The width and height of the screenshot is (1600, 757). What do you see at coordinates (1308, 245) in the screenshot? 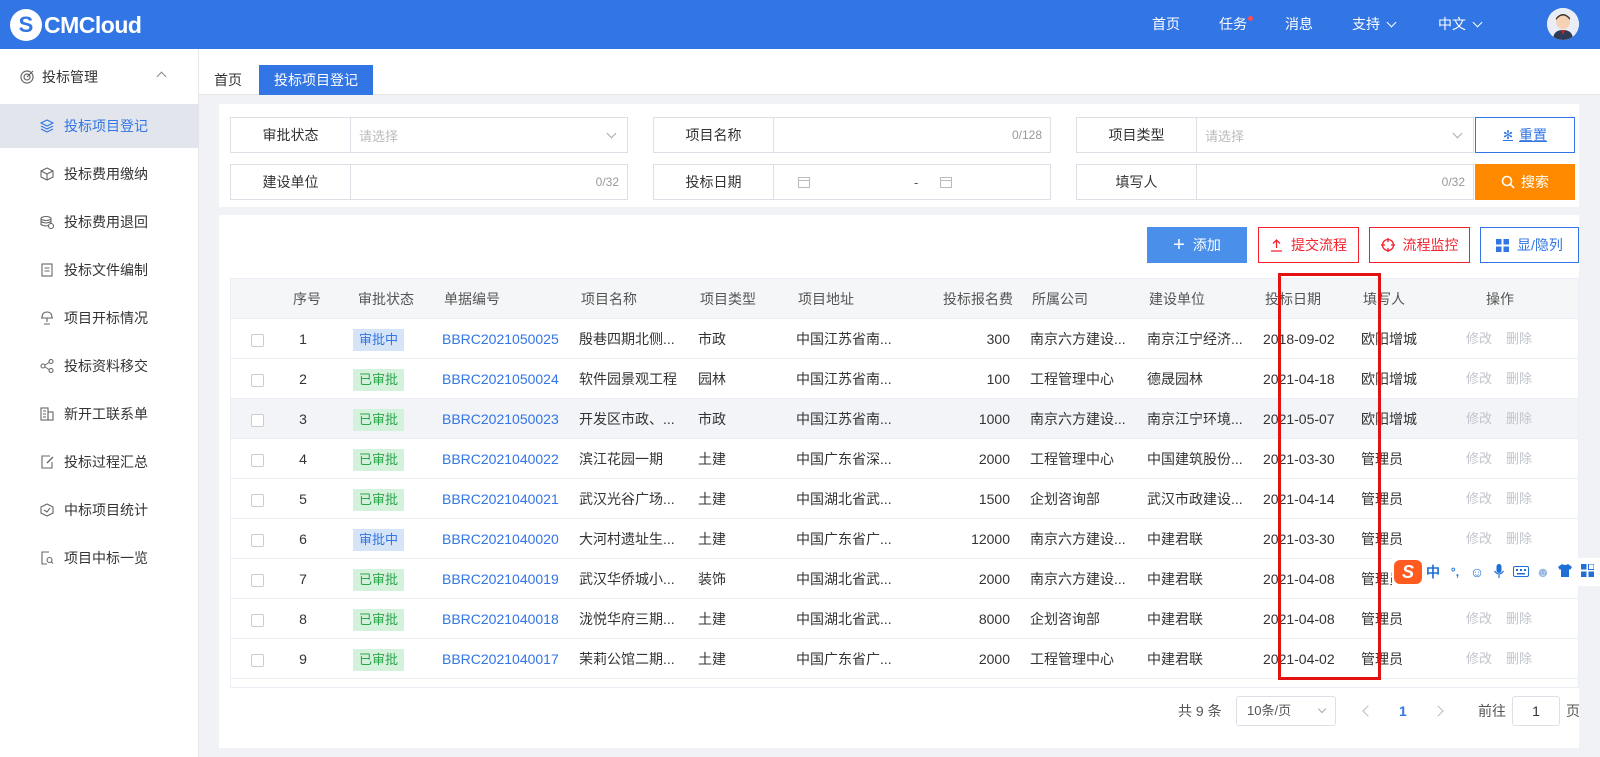
I see `submit-flow-button: 提交流程` at bounding box center [1308, 245].